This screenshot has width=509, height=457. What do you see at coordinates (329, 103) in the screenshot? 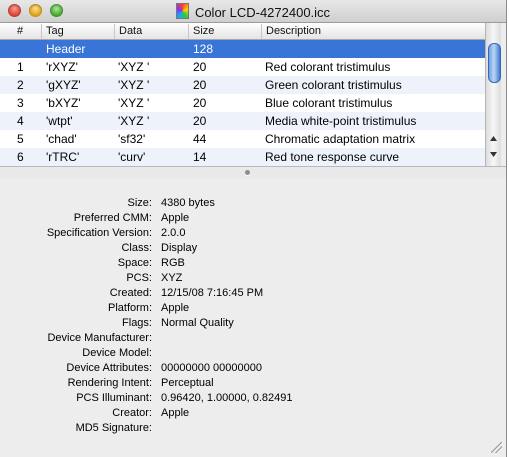
I see `row-description: Blue colorant tristimulus` at bounding box center [329, 103].